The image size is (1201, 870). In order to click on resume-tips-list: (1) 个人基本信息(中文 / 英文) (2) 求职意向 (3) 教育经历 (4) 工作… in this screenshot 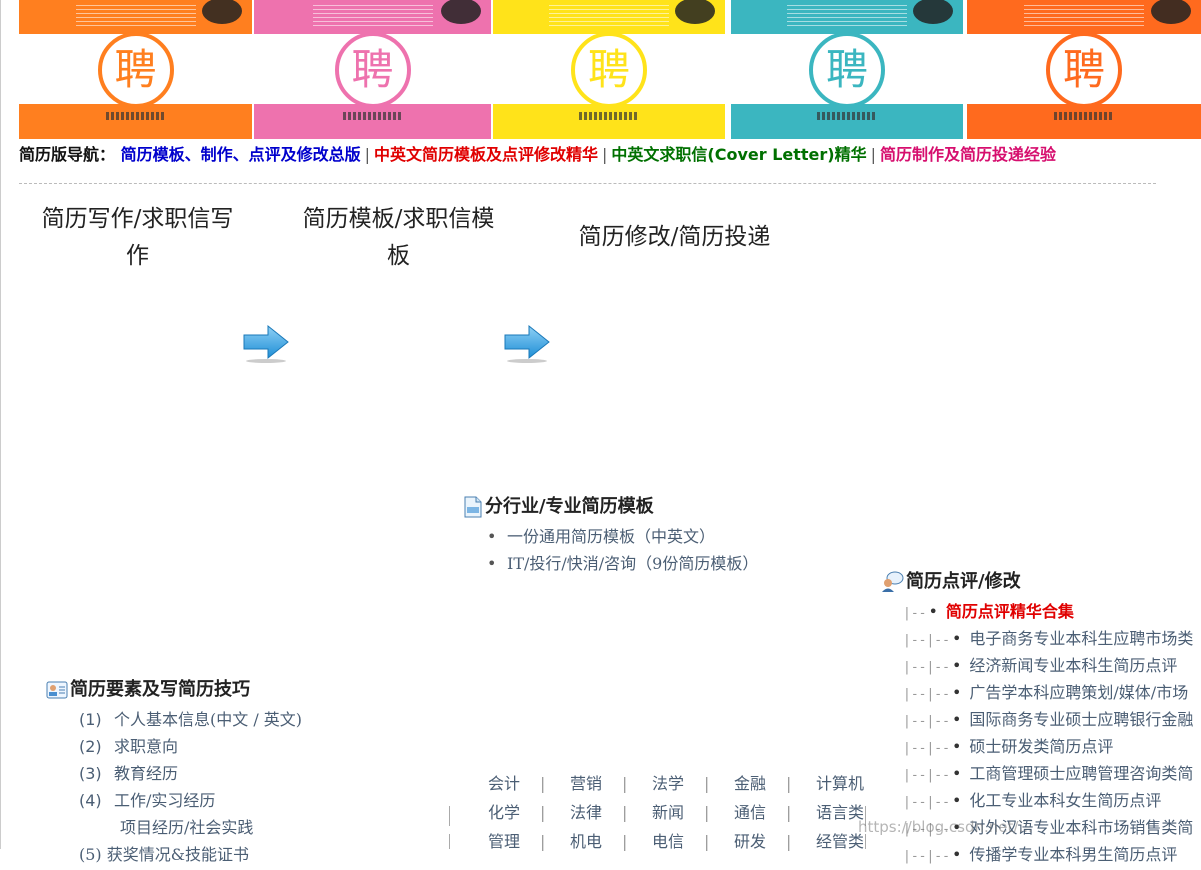, I will do `click(190, 787)`.